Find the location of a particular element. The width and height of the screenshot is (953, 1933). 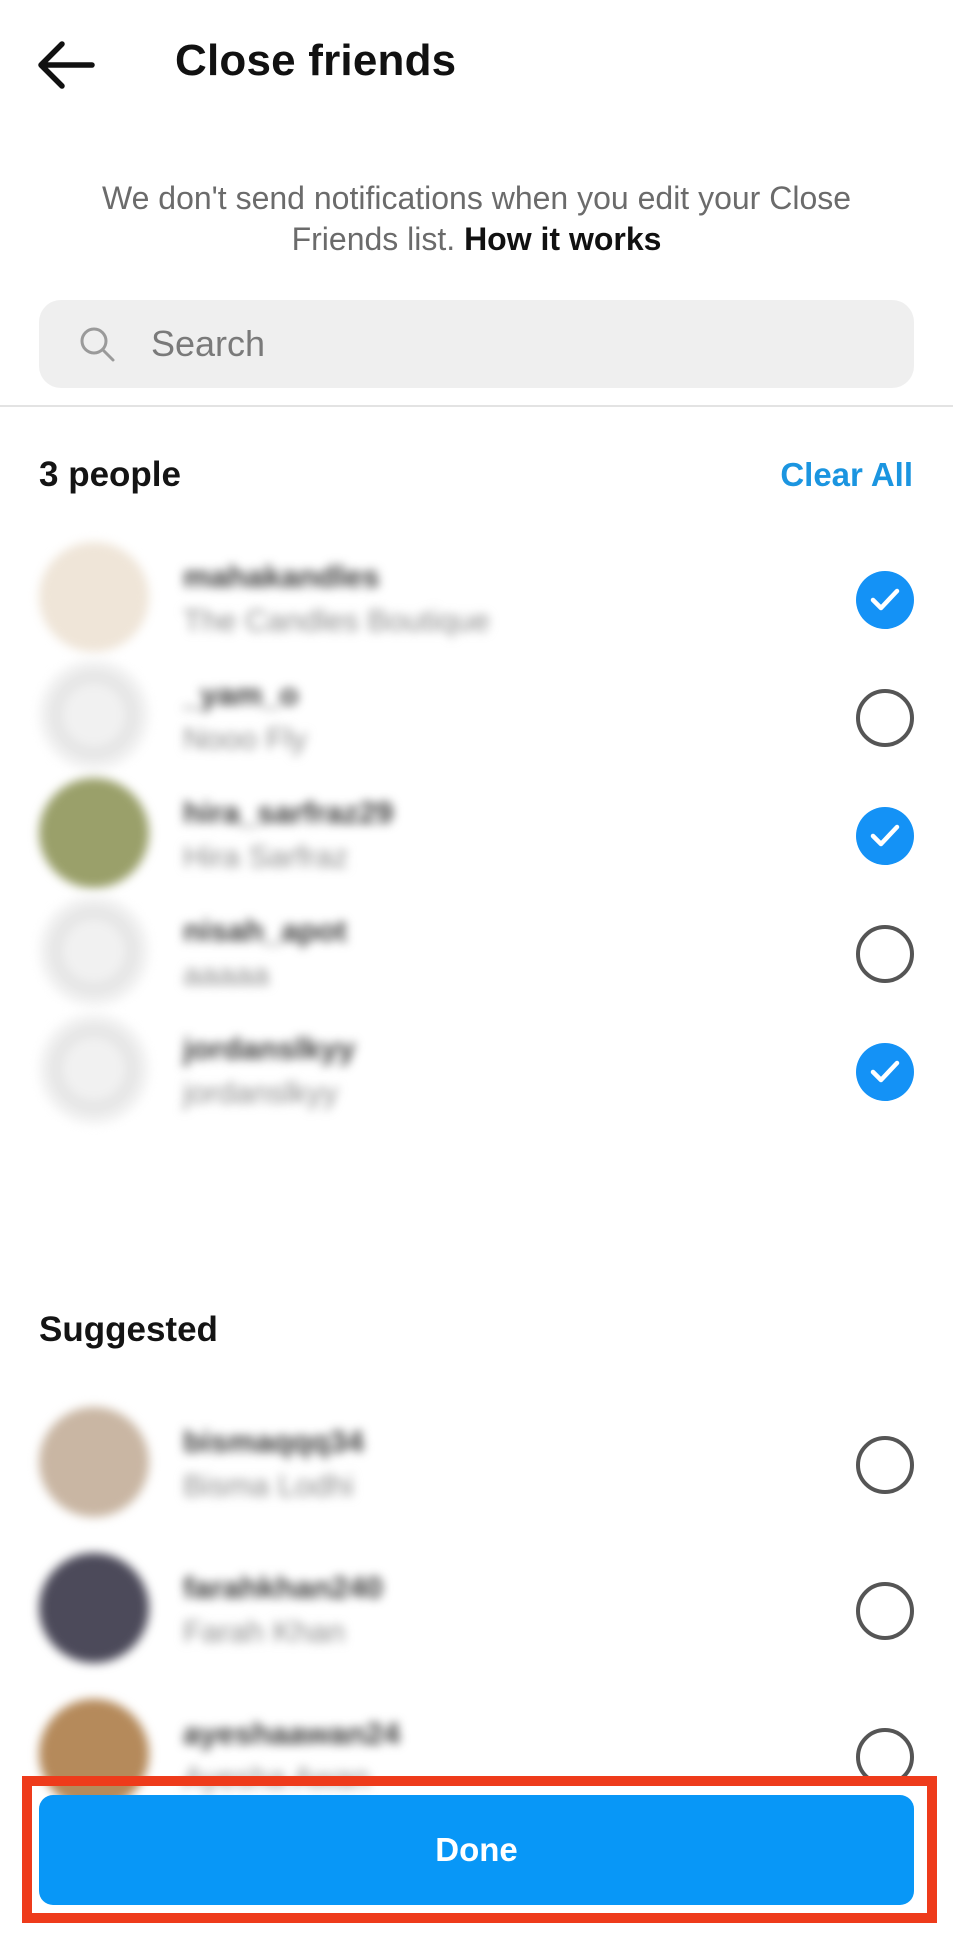

username: hira_sarfraz29 is located at coordinates (288, 812).